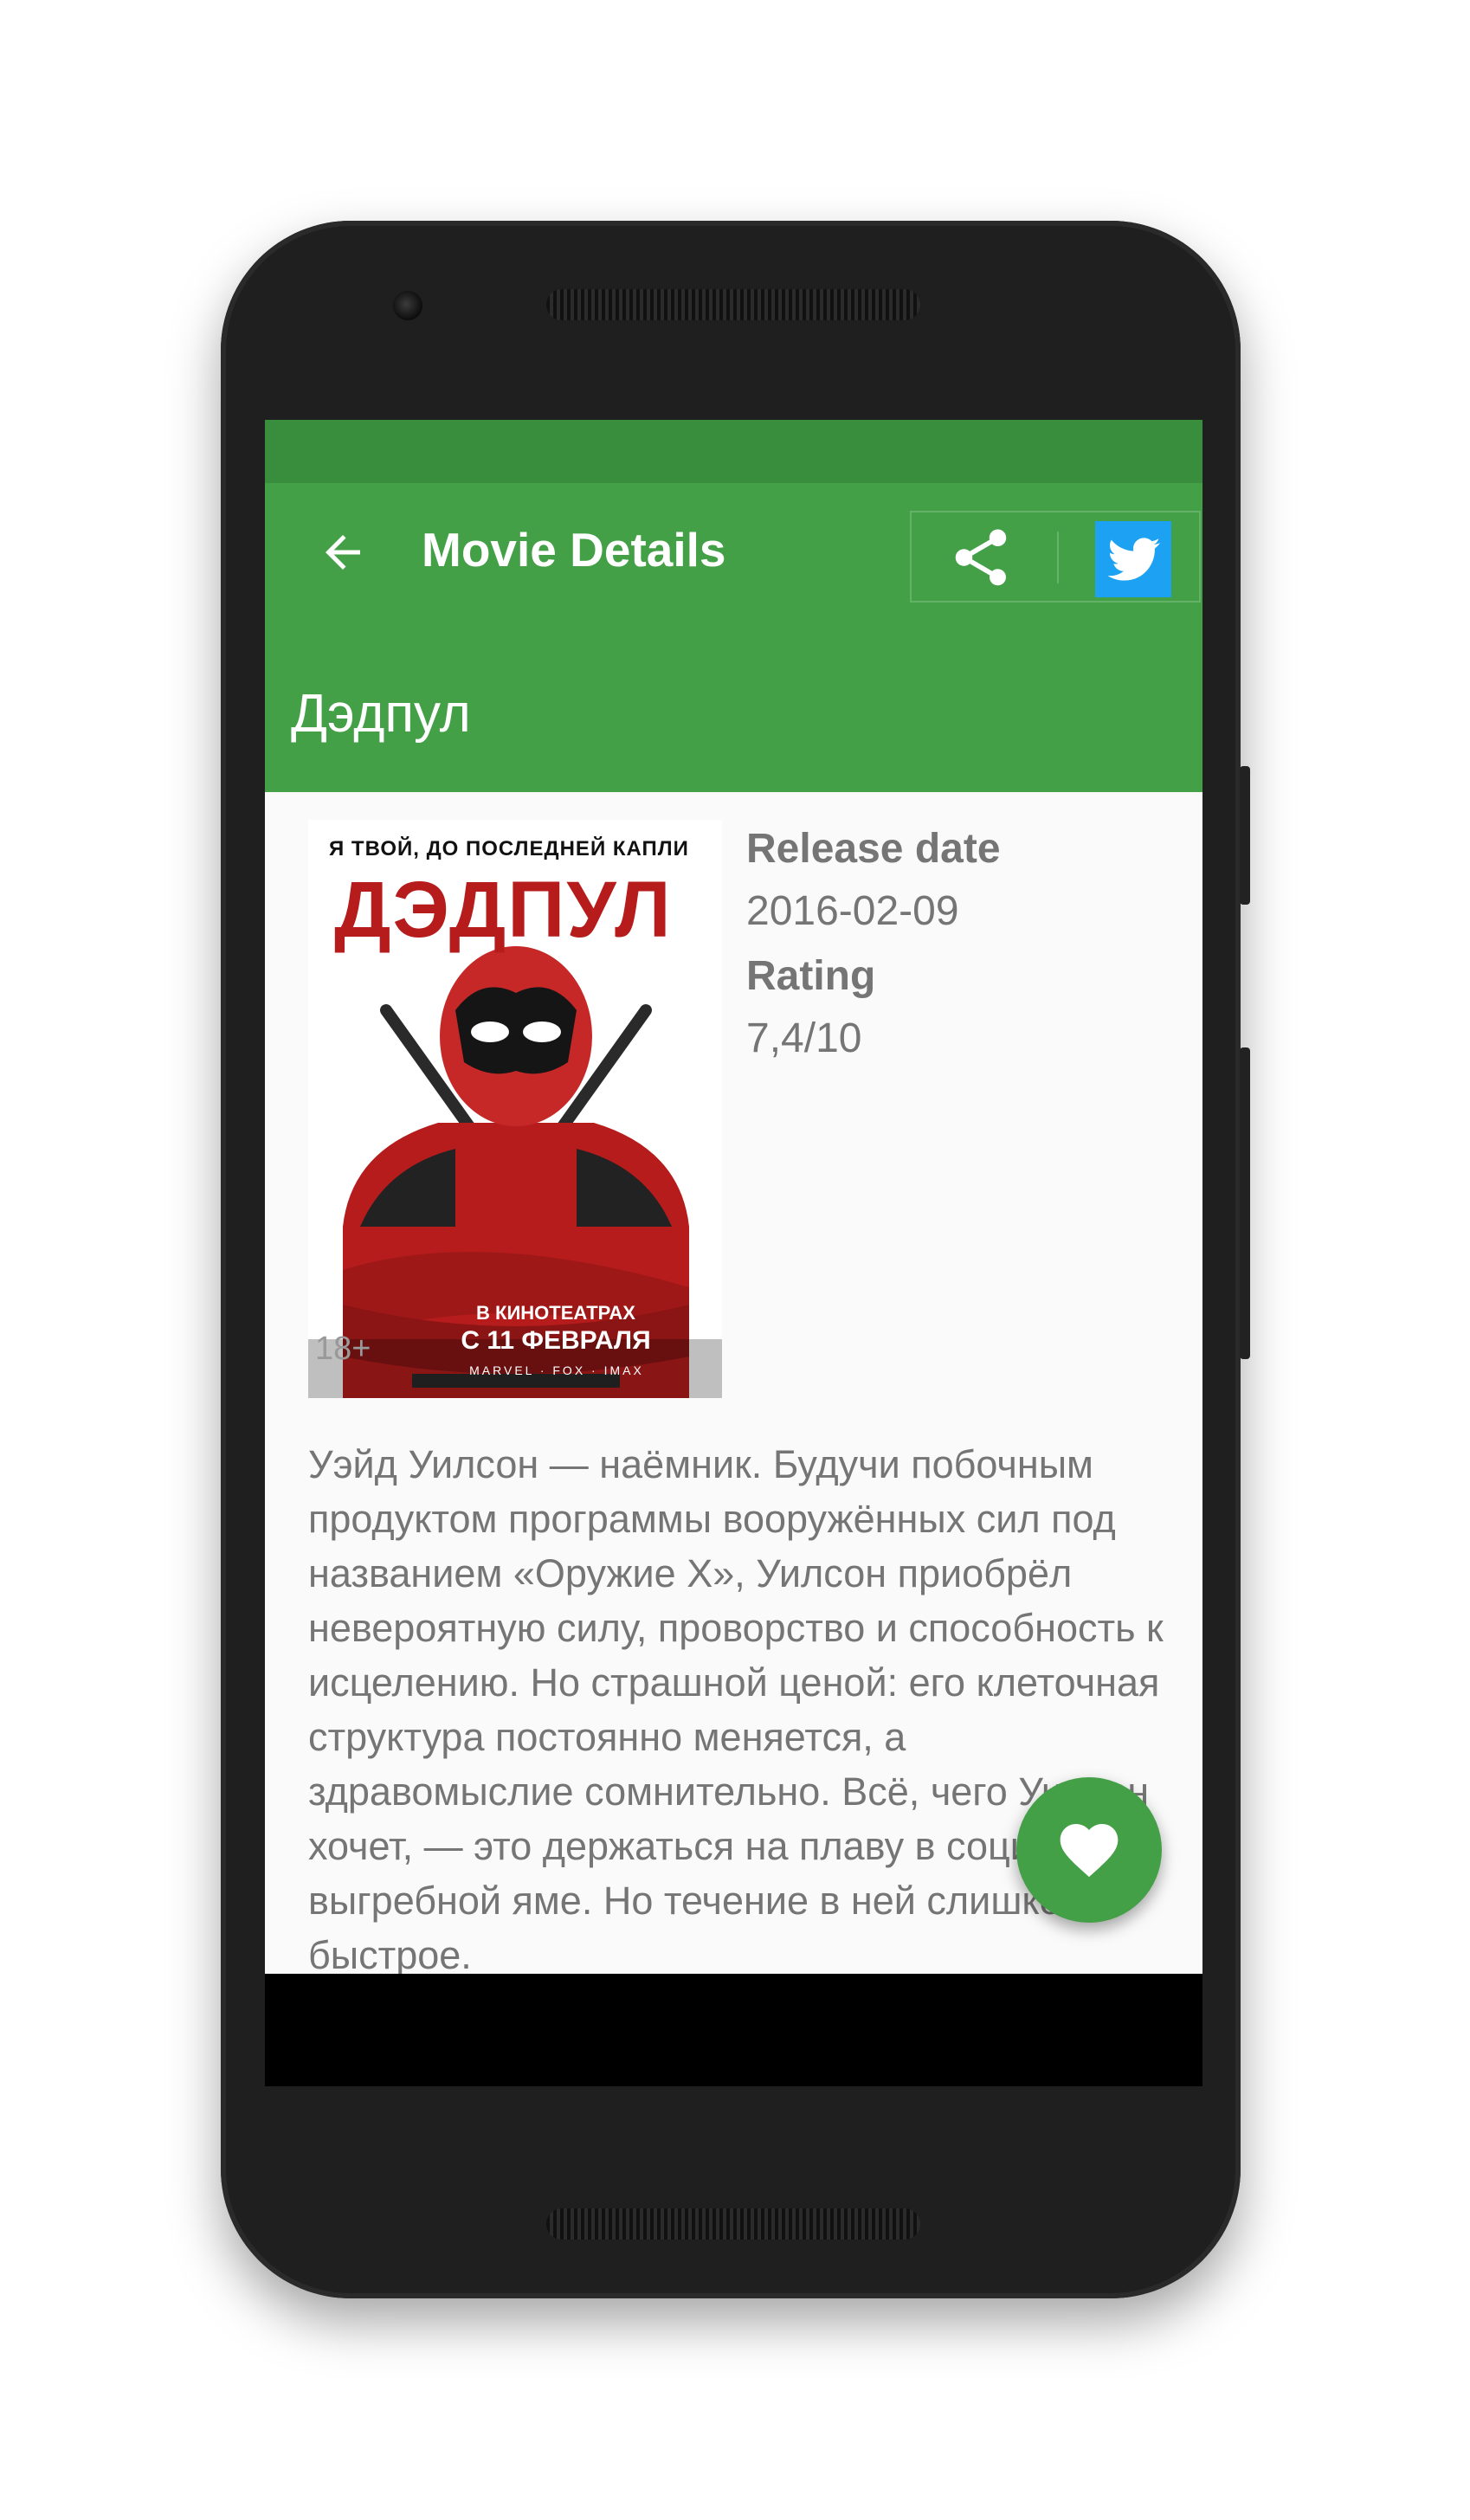 The height and width of the screenshot is (2520, 1470). I want to click on release-date-label: Release date, so click(874, 849).